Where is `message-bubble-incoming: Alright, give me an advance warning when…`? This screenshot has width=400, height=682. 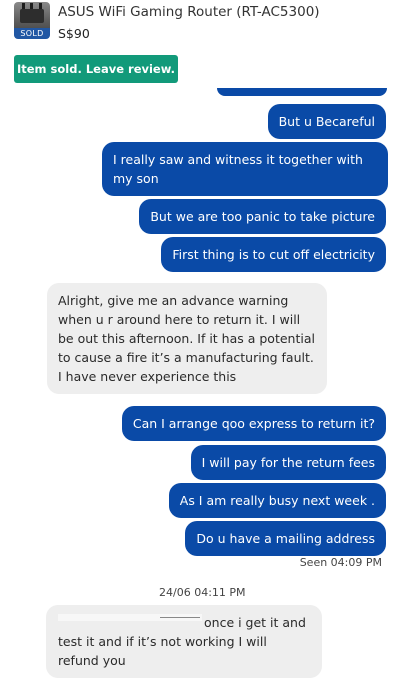
message-bubble-incoming: Alright, give me an advance warning when… is located at coordinates (187, 338).